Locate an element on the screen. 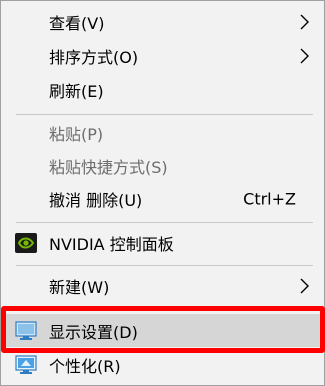  menu-item-label: 粘贴快捷方式(S) is located at coordinates (108, 167).